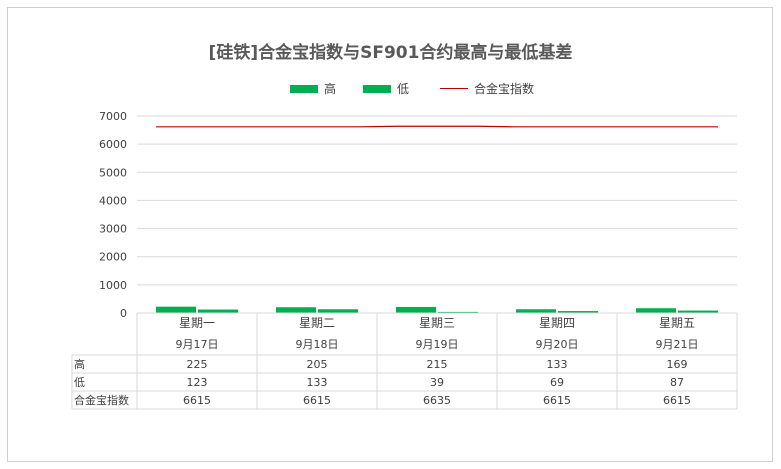  I want to click on x-date-label-4: 9月21日, so click(677, 344).